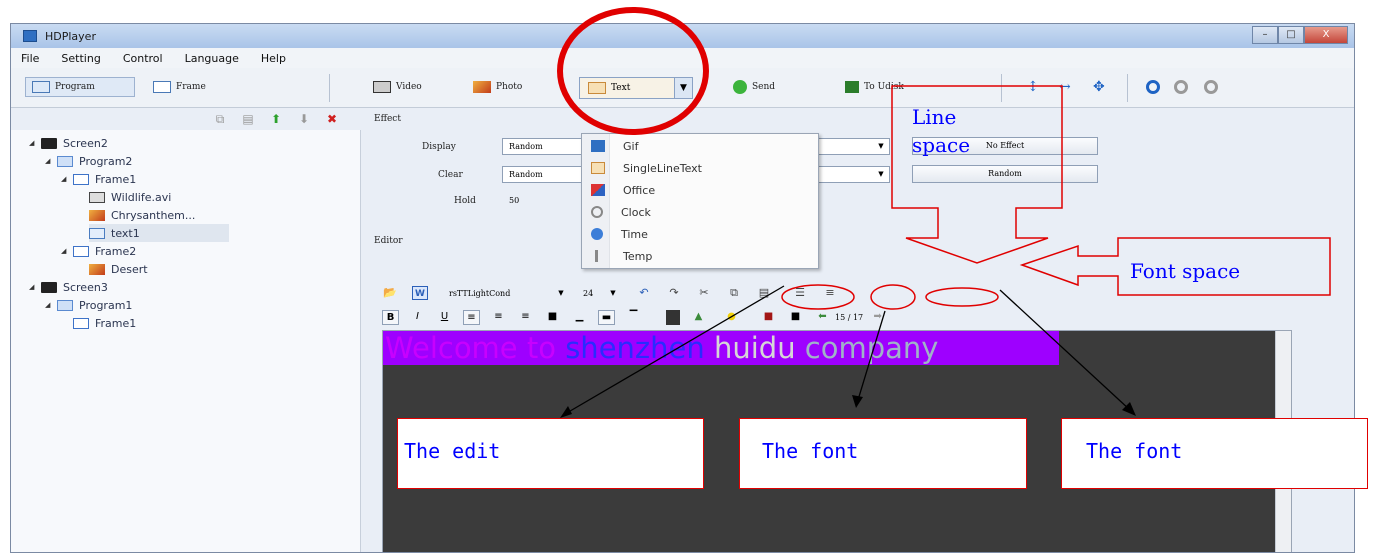  I want to click on font-pointer-line, so click(871, 355).